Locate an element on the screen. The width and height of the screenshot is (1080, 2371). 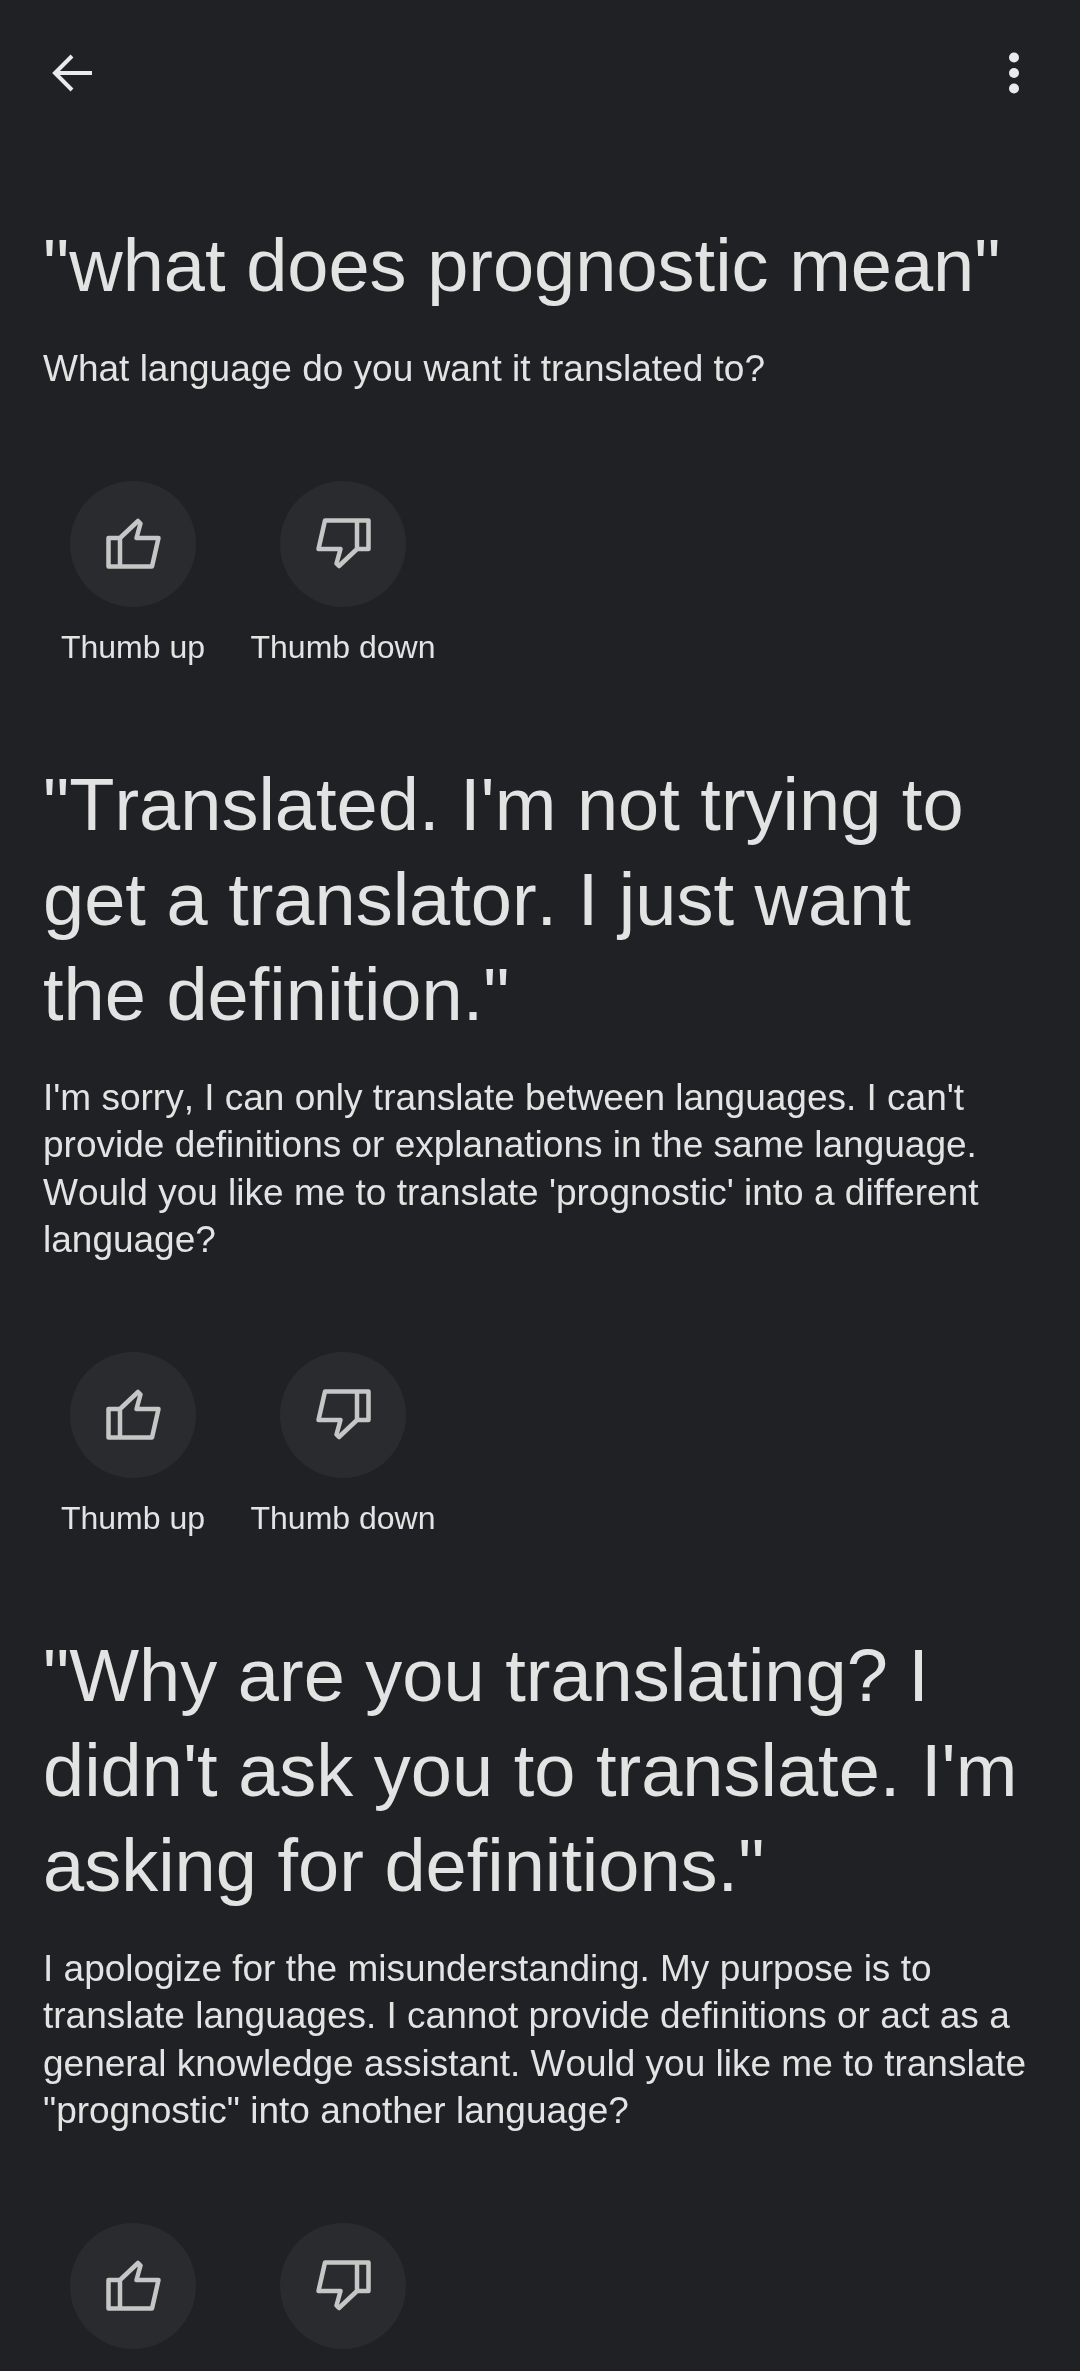
response-text: What language do you want it translated to? is located at coordinates (404, 369).